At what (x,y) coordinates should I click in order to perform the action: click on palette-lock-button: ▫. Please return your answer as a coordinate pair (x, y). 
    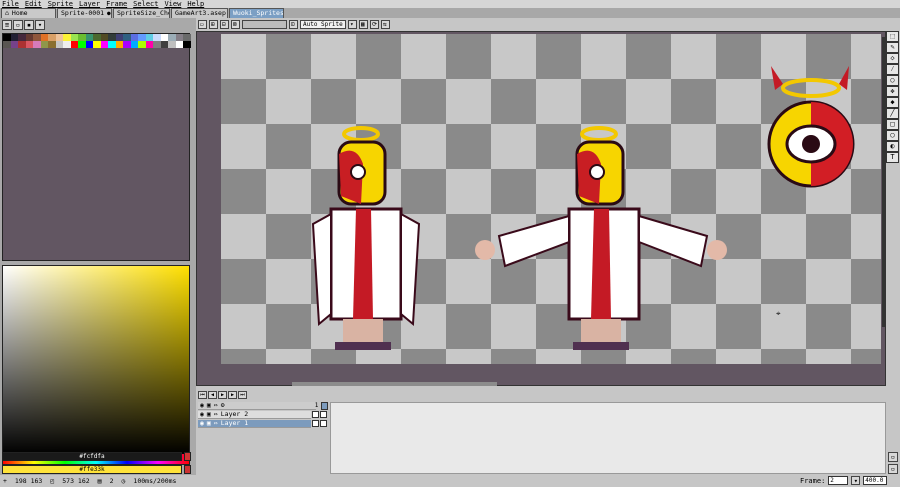
    Looking at the image, I should click on (18, 25).